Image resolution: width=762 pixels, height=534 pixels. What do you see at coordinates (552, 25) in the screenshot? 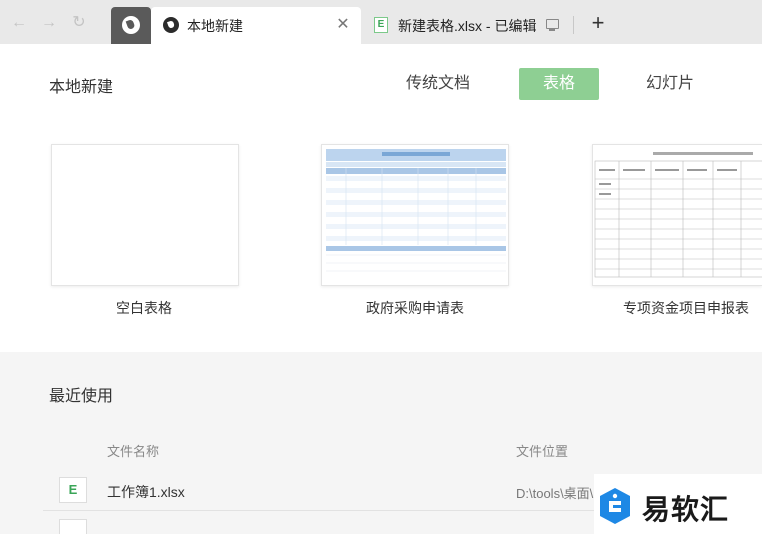
I see `monitor-icon` at bounding box center [552, 25].